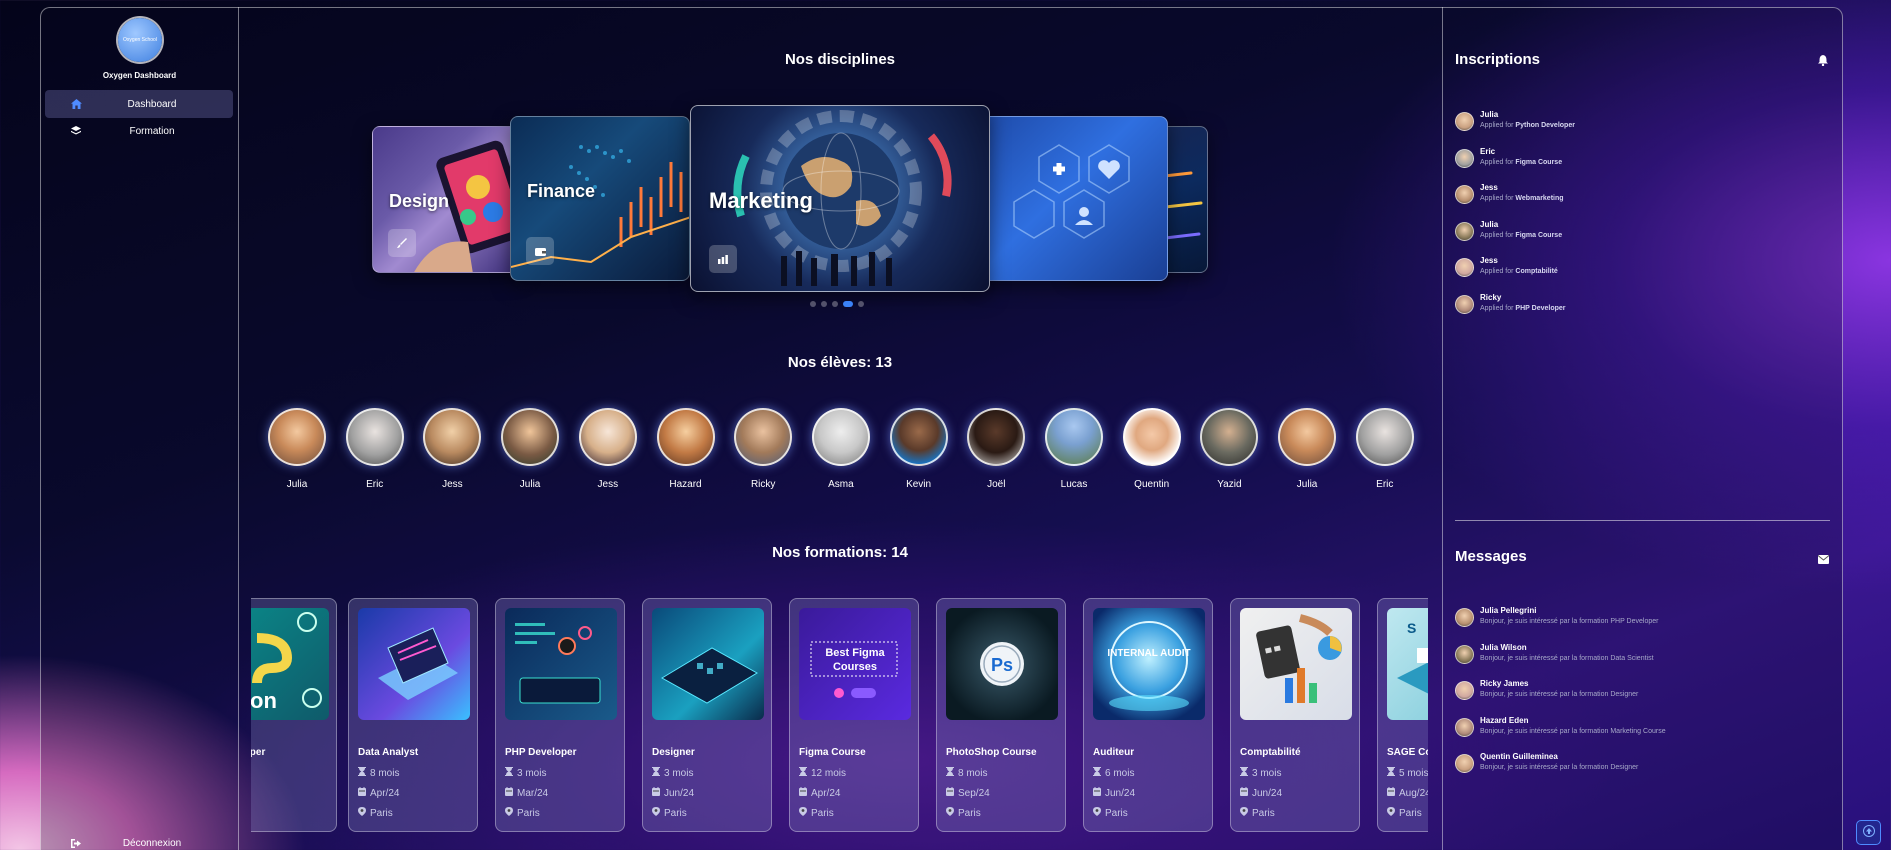 The height and width of the screenshot is (850, 1891). Describe the element at coordinates (294, 715) in the screenshot. I see `formation-card: ython Developer s 4` at that location.